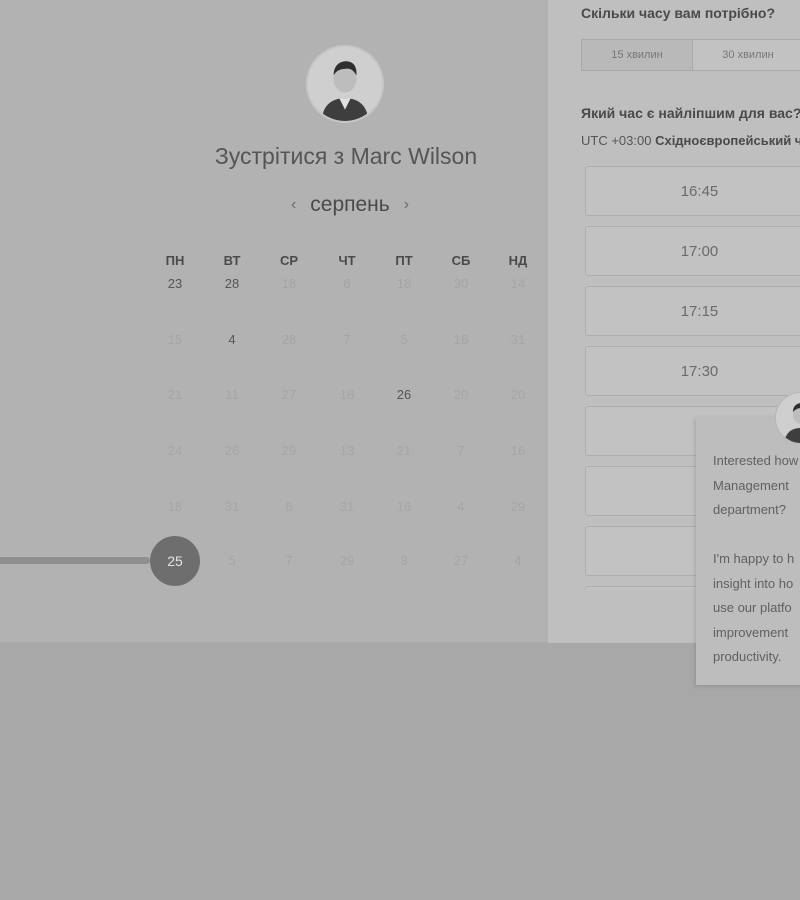  Describe the element at coordinates (175, 561) in the screenshot. I see `calendar-day-selected: 25` at that location.